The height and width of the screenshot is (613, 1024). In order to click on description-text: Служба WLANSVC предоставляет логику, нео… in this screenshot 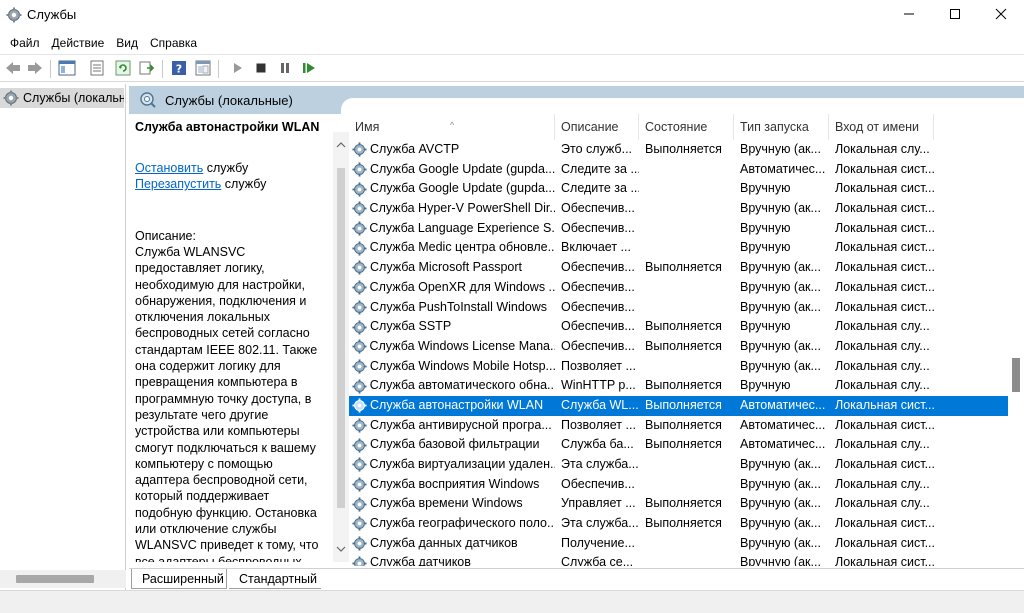, I will do `click(227, 403)`.